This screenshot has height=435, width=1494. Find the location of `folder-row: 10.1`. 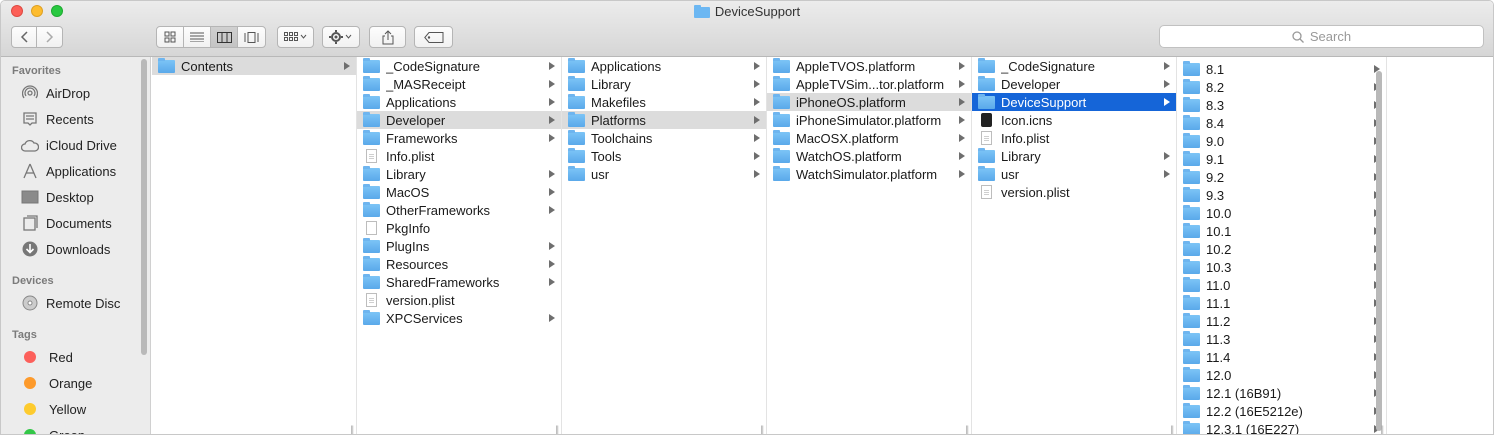

folder-row: 10.1 is located at coordinates (1281, 231).